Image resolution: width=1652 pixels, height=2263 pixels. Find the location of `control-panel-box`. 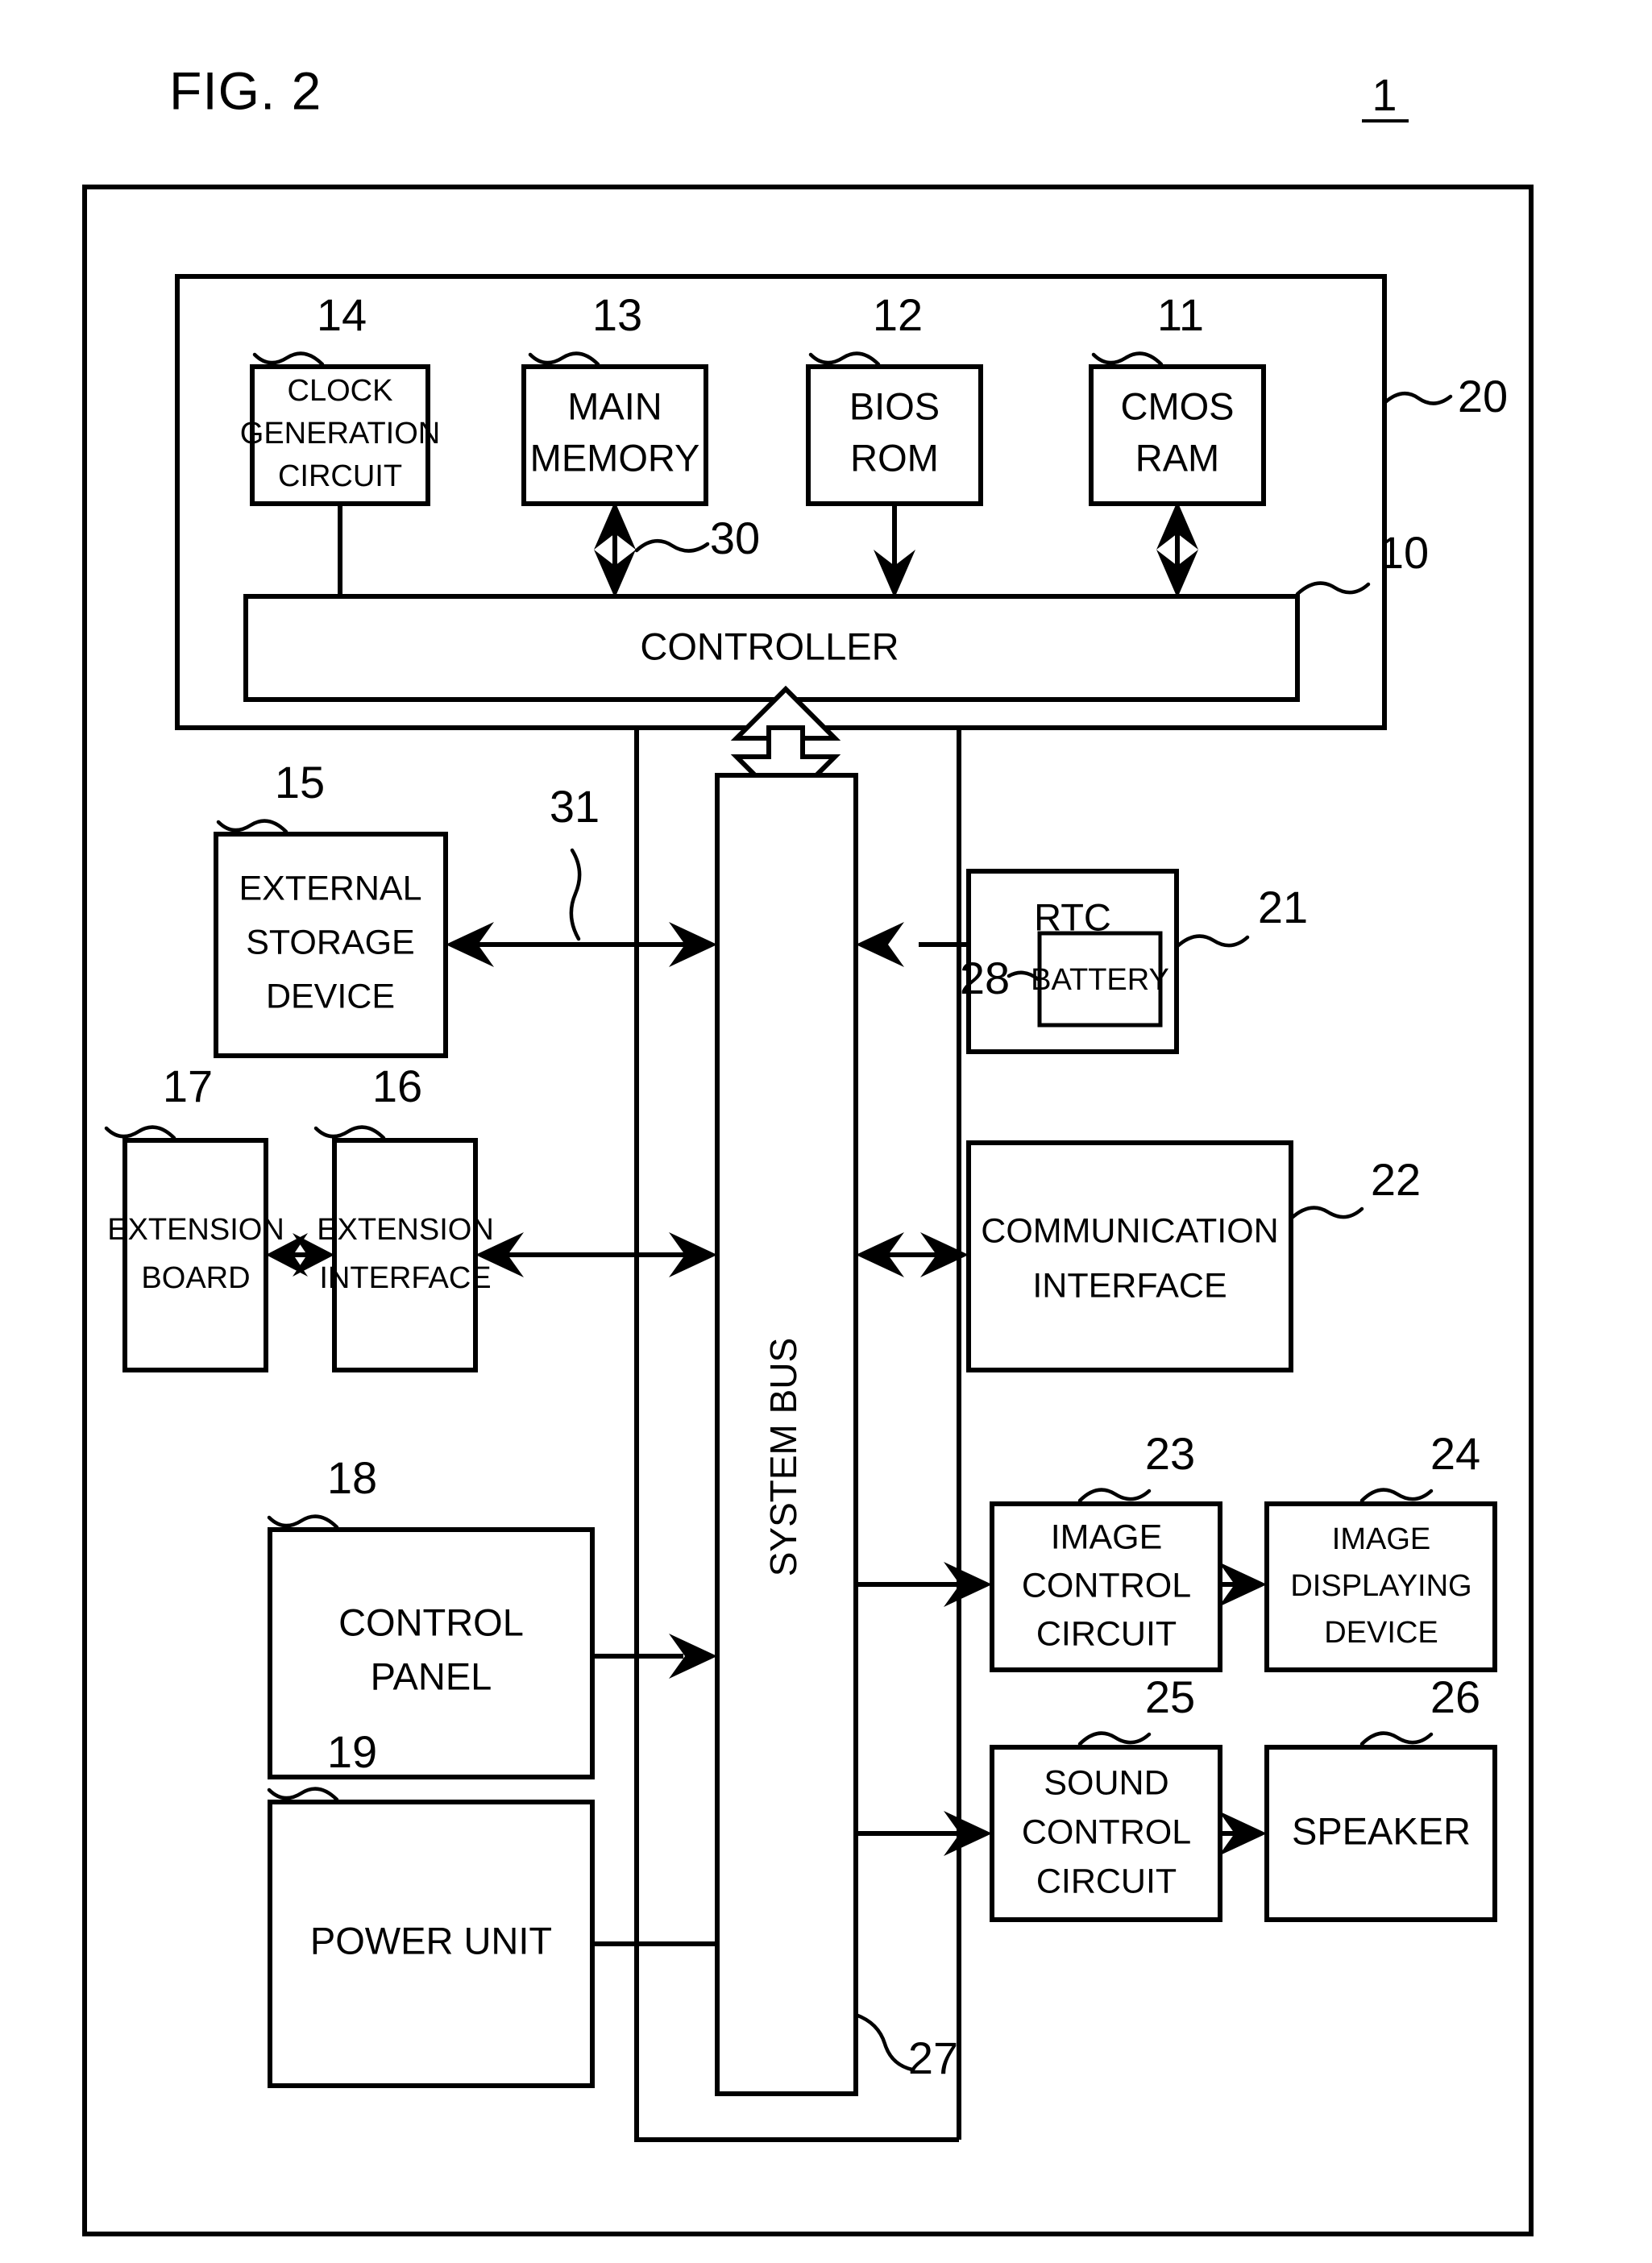

control-panel-box is located at coordinates (431, 1653).